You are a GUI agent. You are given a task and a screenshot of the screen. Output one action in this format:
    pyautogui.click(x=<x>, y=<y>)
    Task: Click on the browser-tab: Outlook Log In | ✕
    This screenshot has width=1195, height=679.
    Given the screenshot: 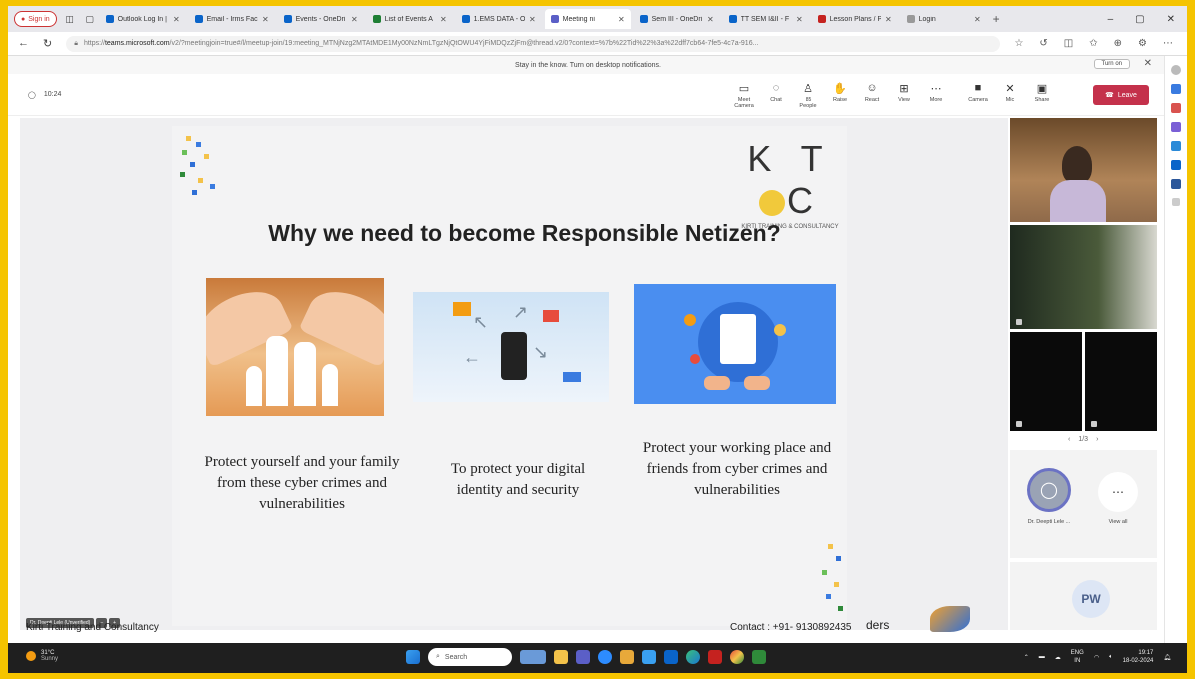 What is the action you would take?
    pyautogui.click(x=143, y=19)
    